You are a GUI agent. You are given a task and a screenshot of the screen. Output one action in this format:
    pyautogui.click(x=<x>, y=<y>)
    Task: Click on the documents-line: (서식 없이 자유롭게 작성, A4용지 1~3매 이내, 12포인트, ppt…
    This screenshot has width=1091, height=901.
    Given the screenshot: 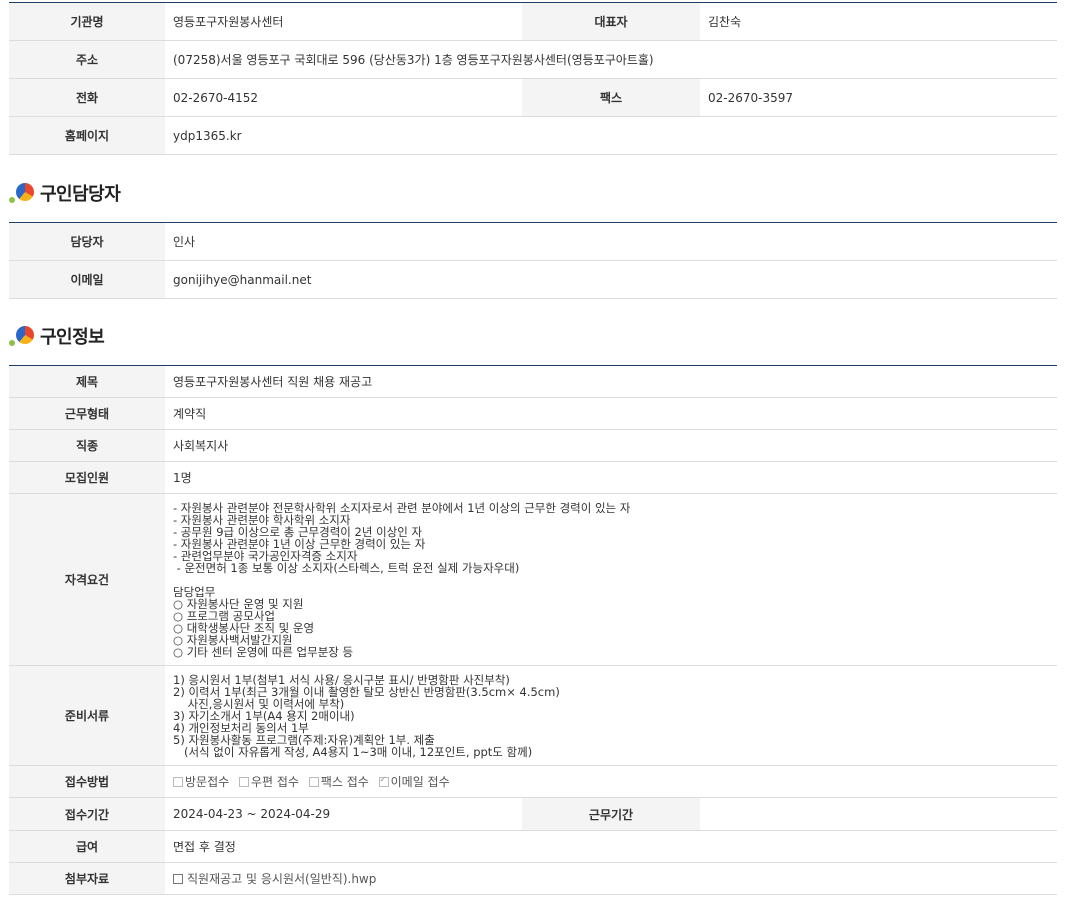 What is the action you would take?
    pyautogui.click(x=353, y=751)
    